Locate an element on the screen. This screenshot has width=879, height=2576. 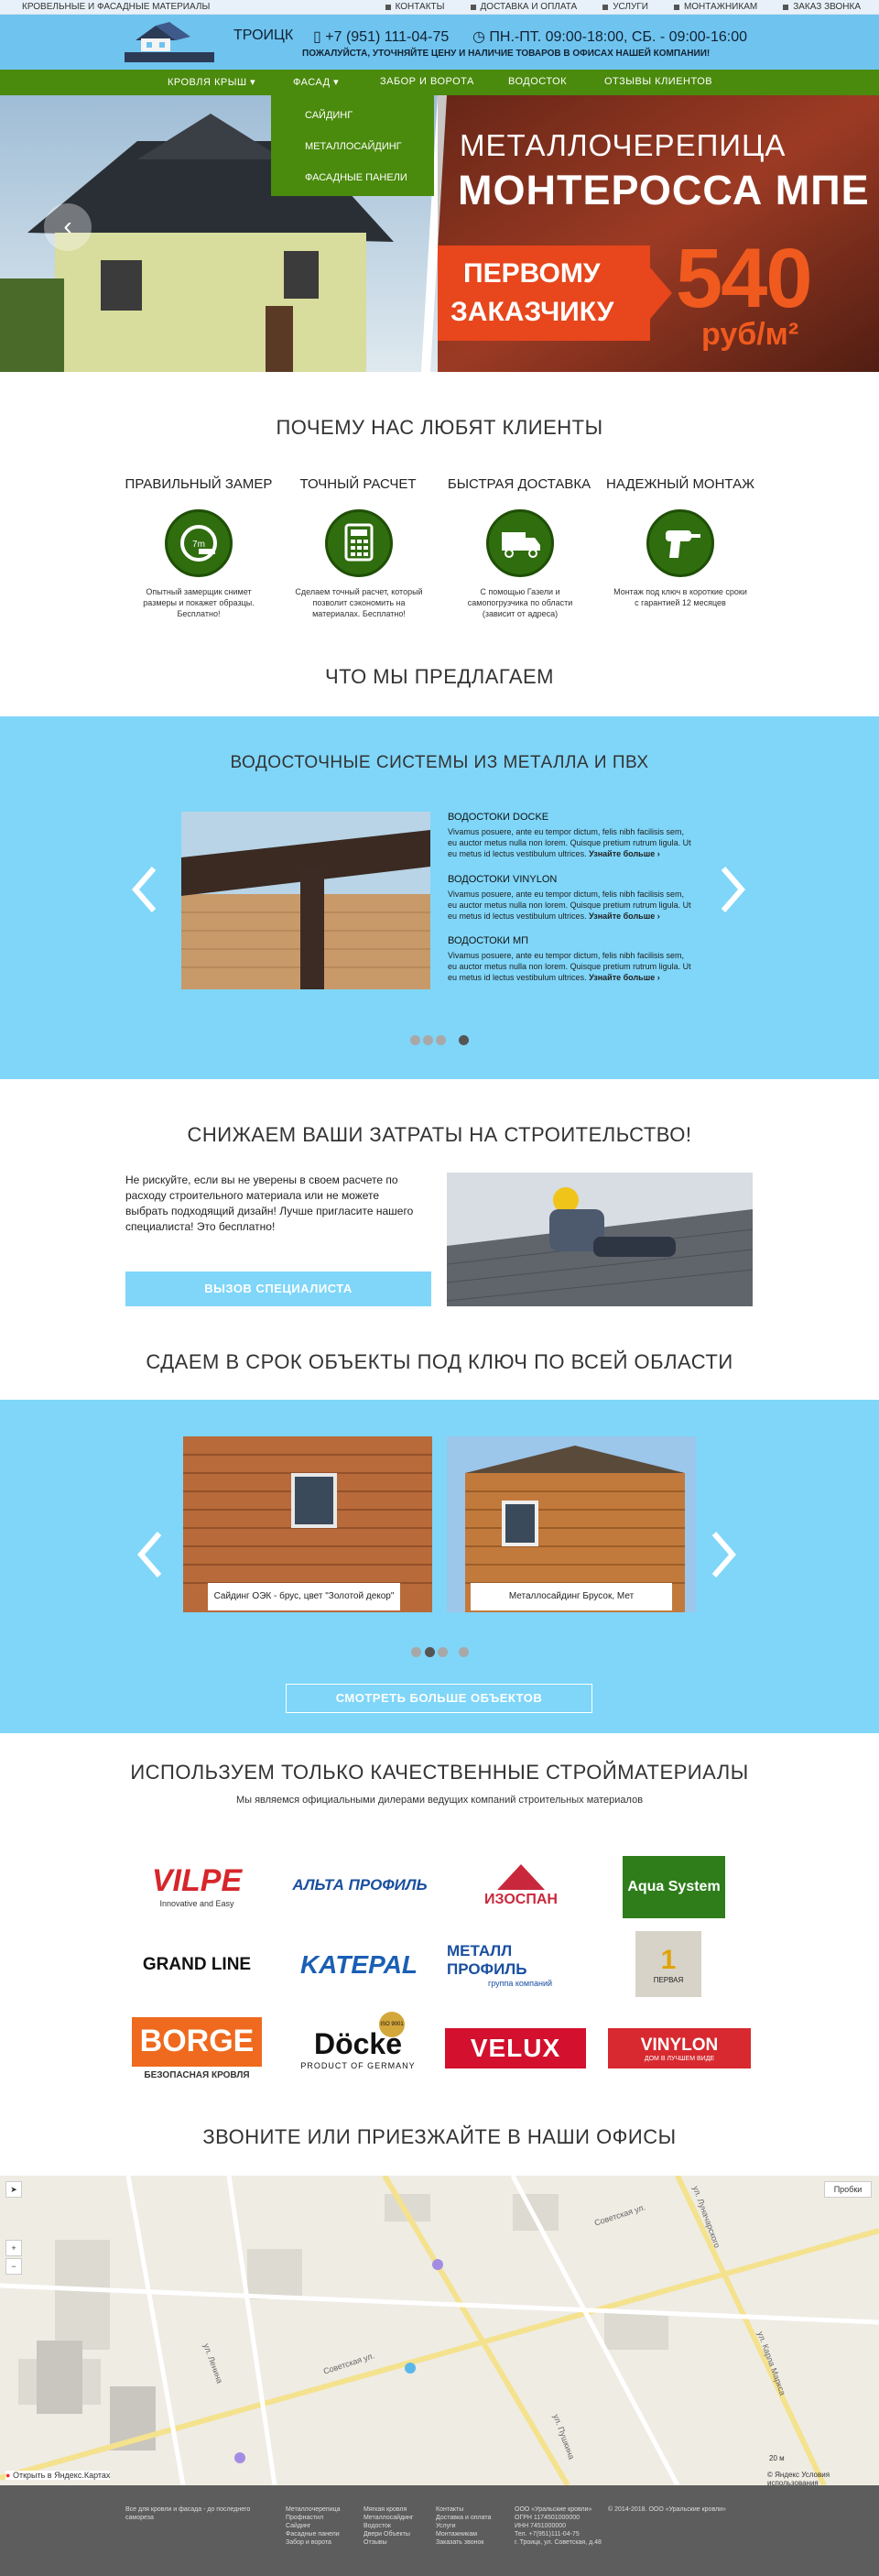
dropdown-item-facade-panels: ФАСАДНЫЕ ПАНЕЛИ is located at coordinates (356, 178).